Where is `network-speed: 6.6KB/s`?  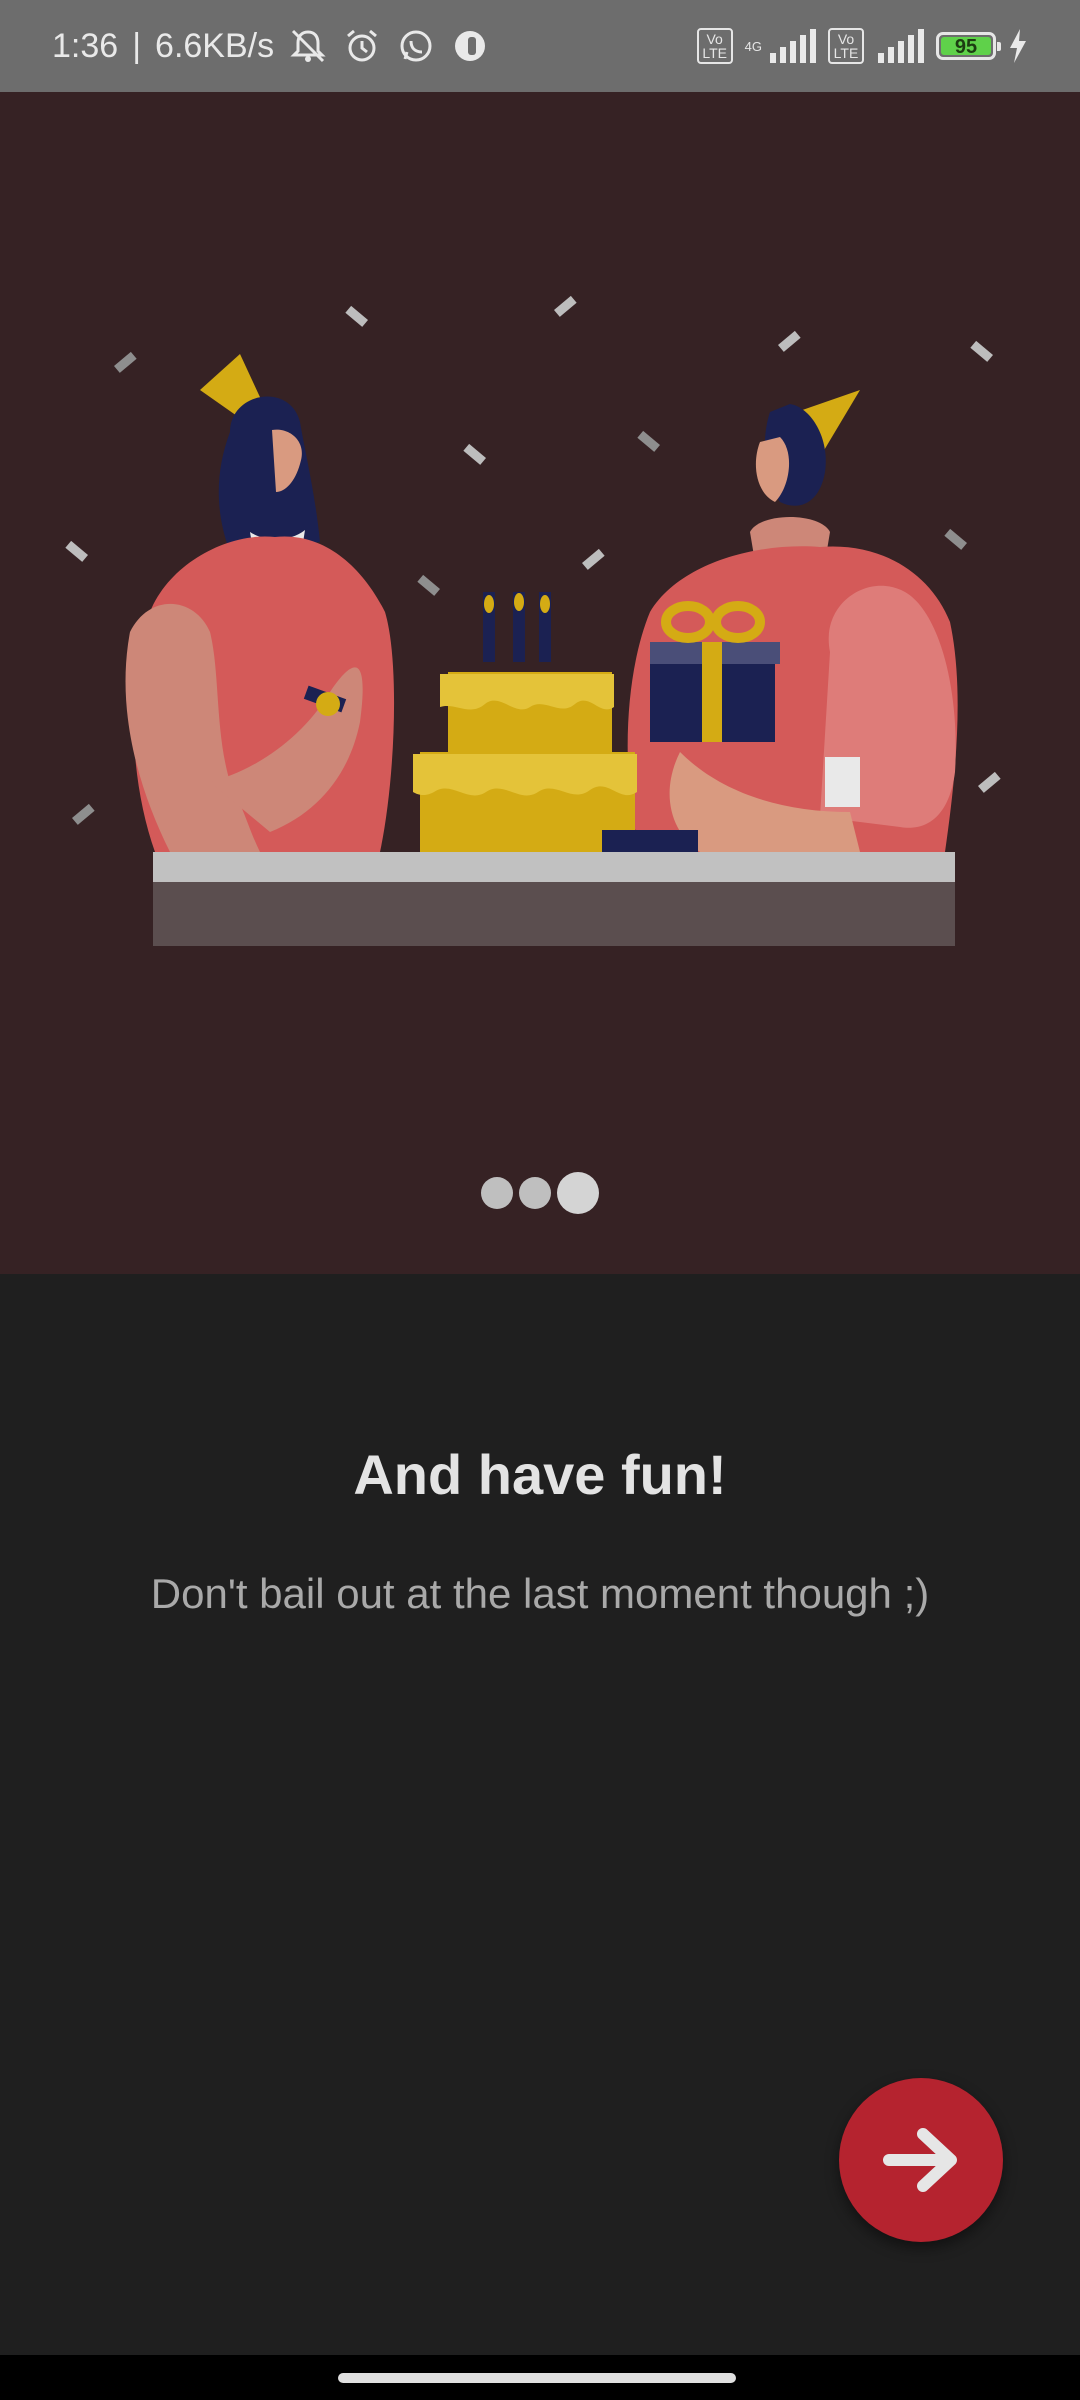
network-speed: 6.6KB/s is located at coordinates (215, 45).